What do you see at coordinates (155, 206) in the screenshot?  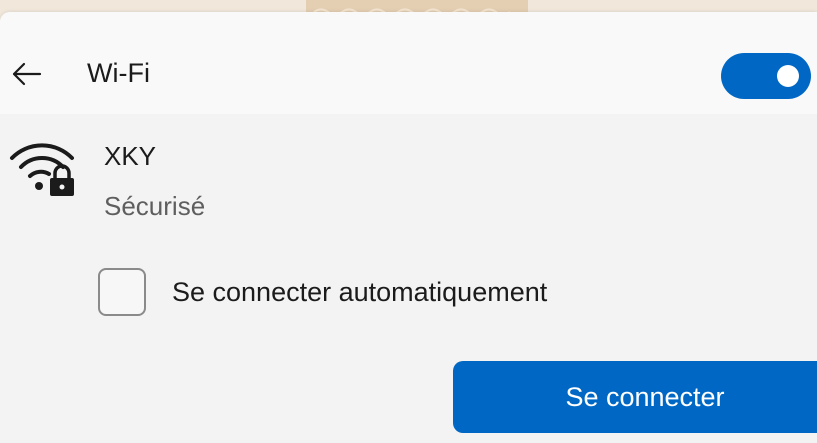 I see `network-status: Sécurisé` at bounding box center [155, 206].